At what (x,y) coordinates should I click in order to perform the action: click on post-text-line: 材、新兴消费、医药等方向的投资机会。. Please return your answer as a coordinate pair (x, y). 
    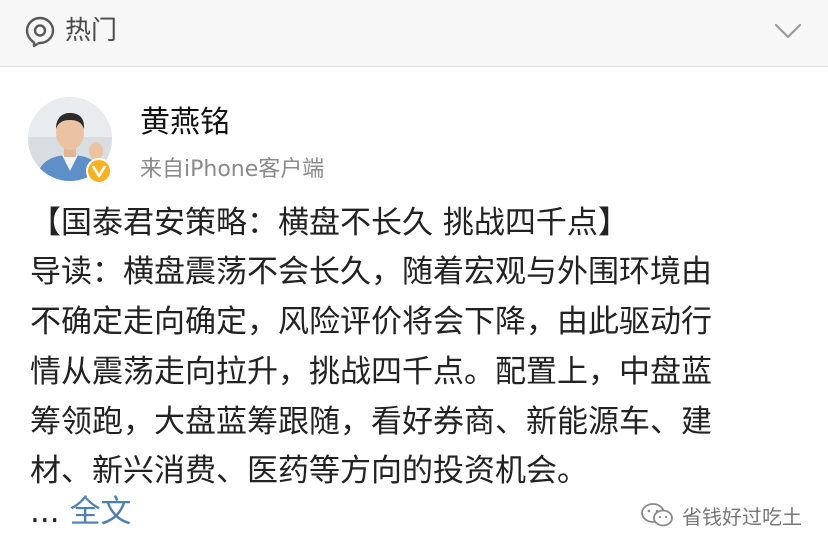
    Looking at the image, I should click on (309, 471).